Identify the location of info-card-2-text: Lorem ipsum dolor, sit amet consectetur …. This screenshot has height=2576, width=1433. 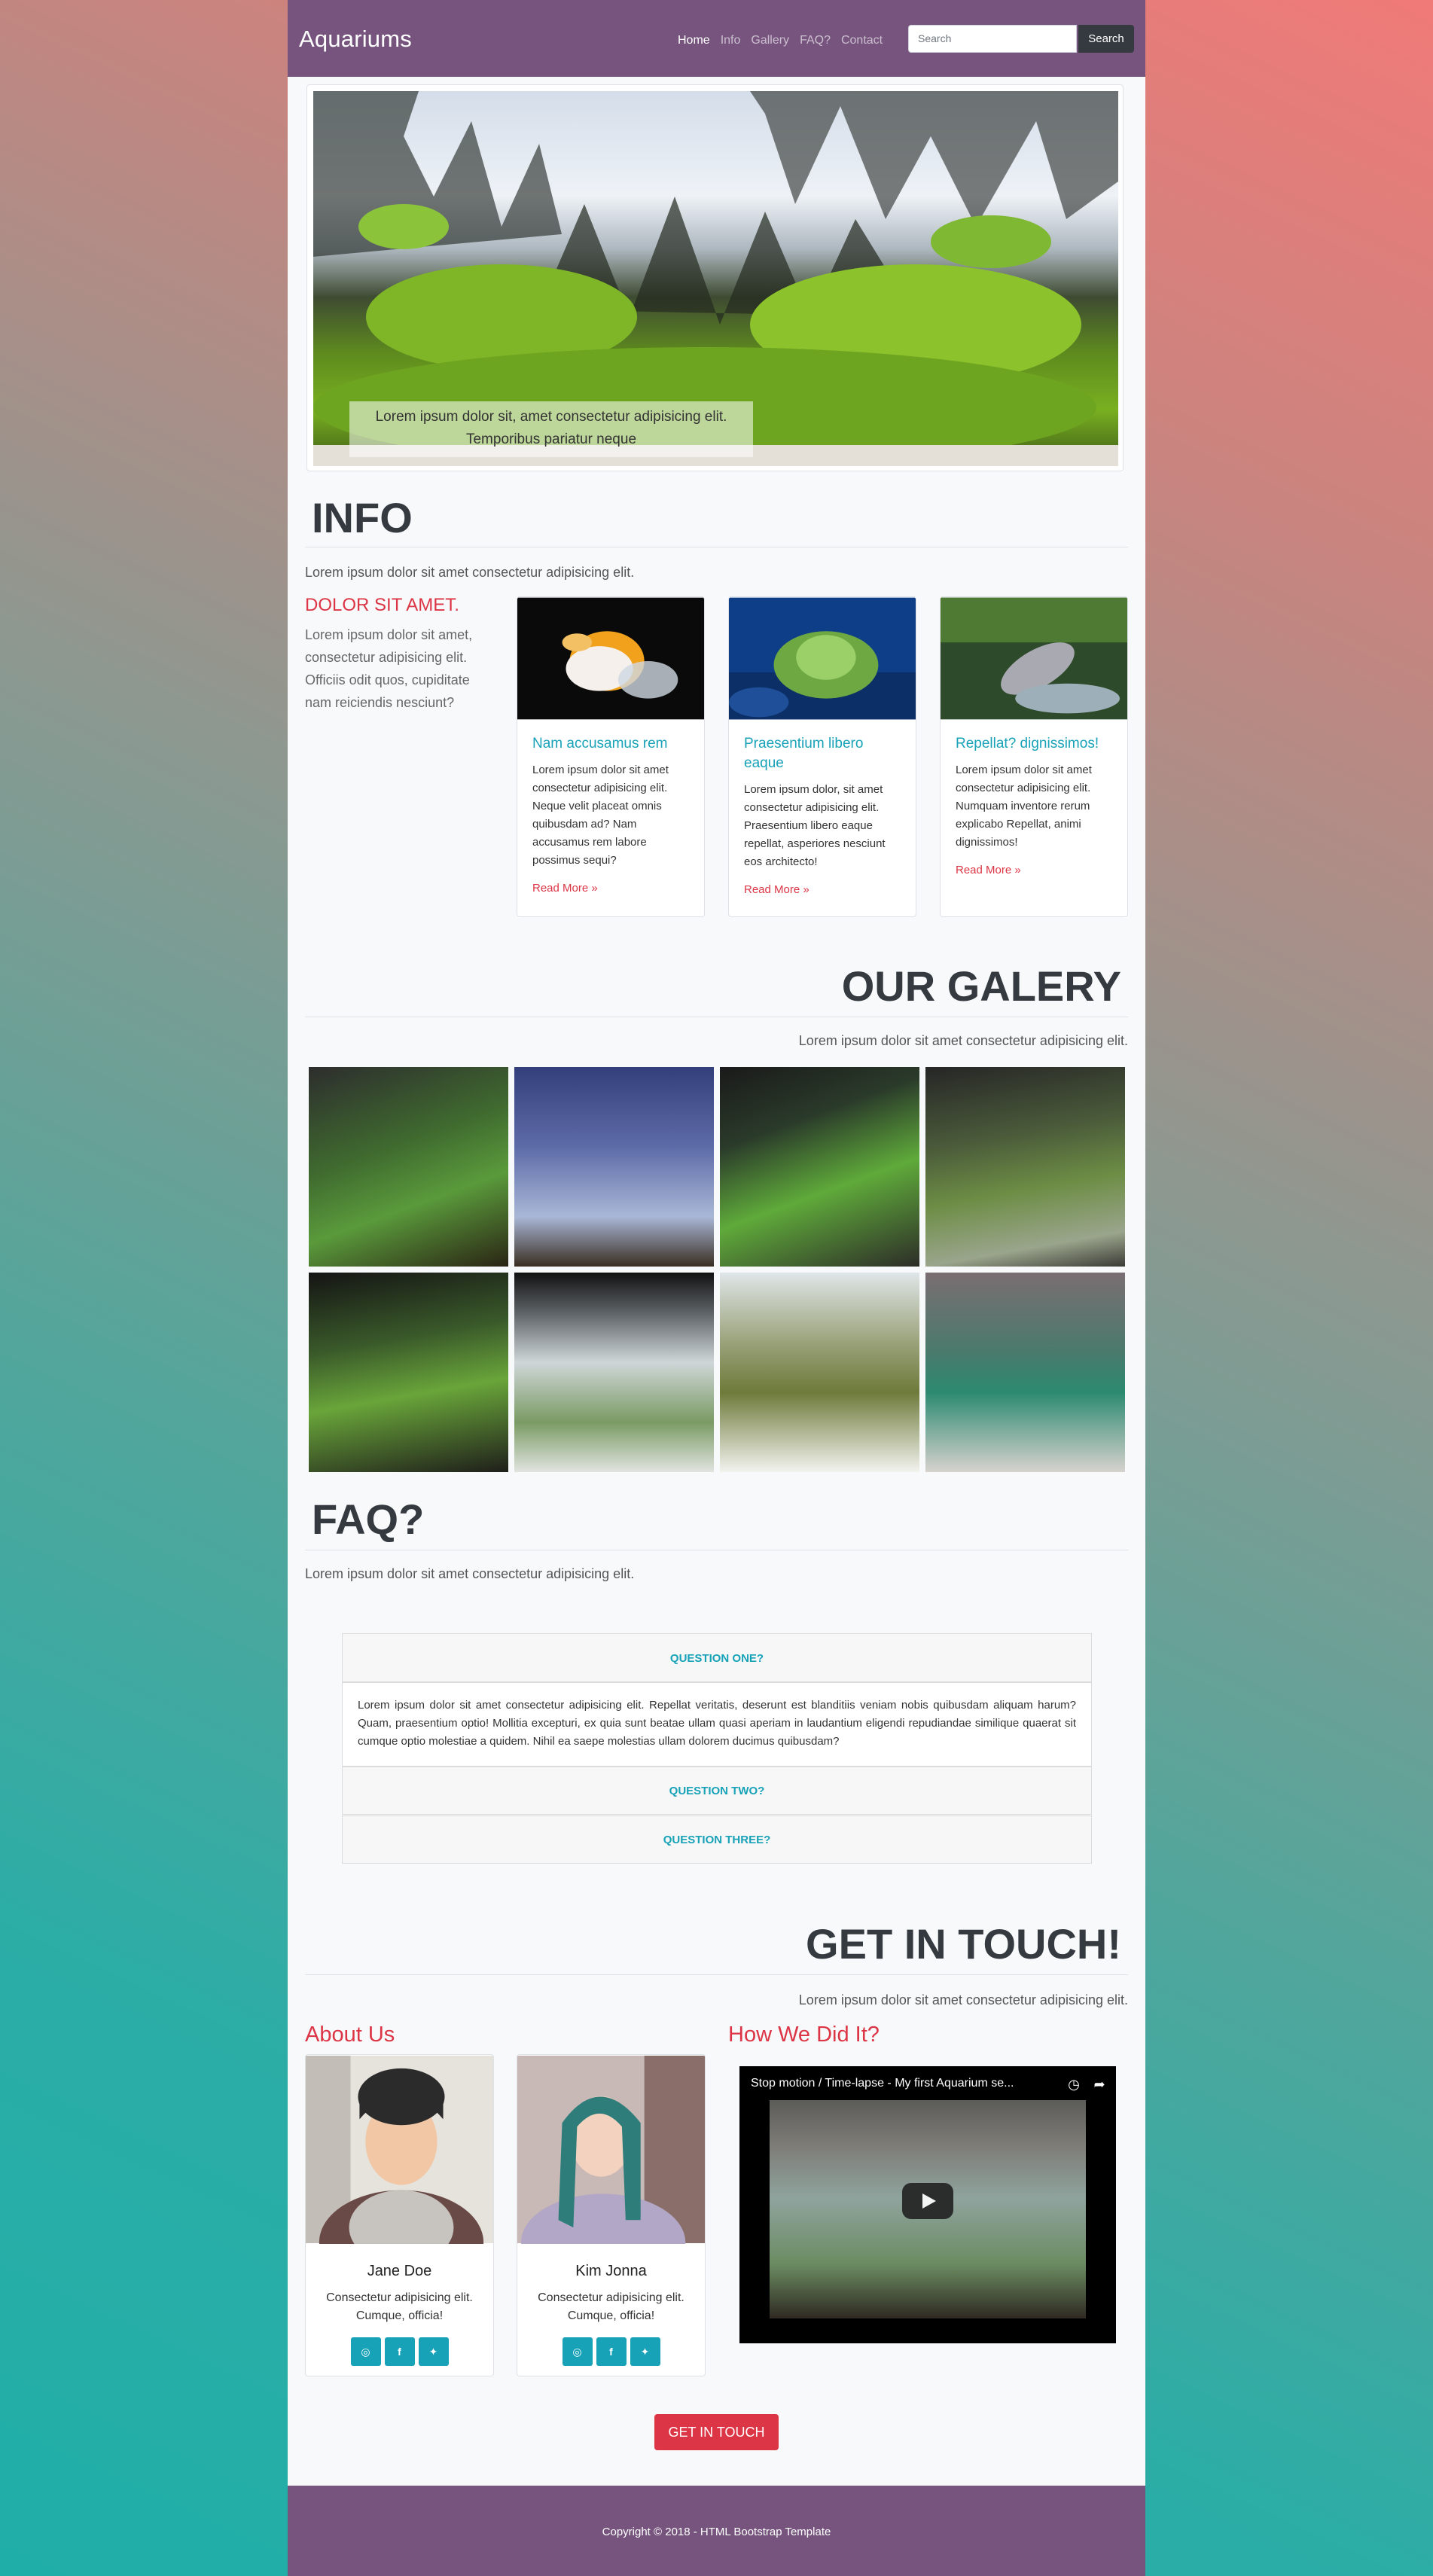
(815, 825).